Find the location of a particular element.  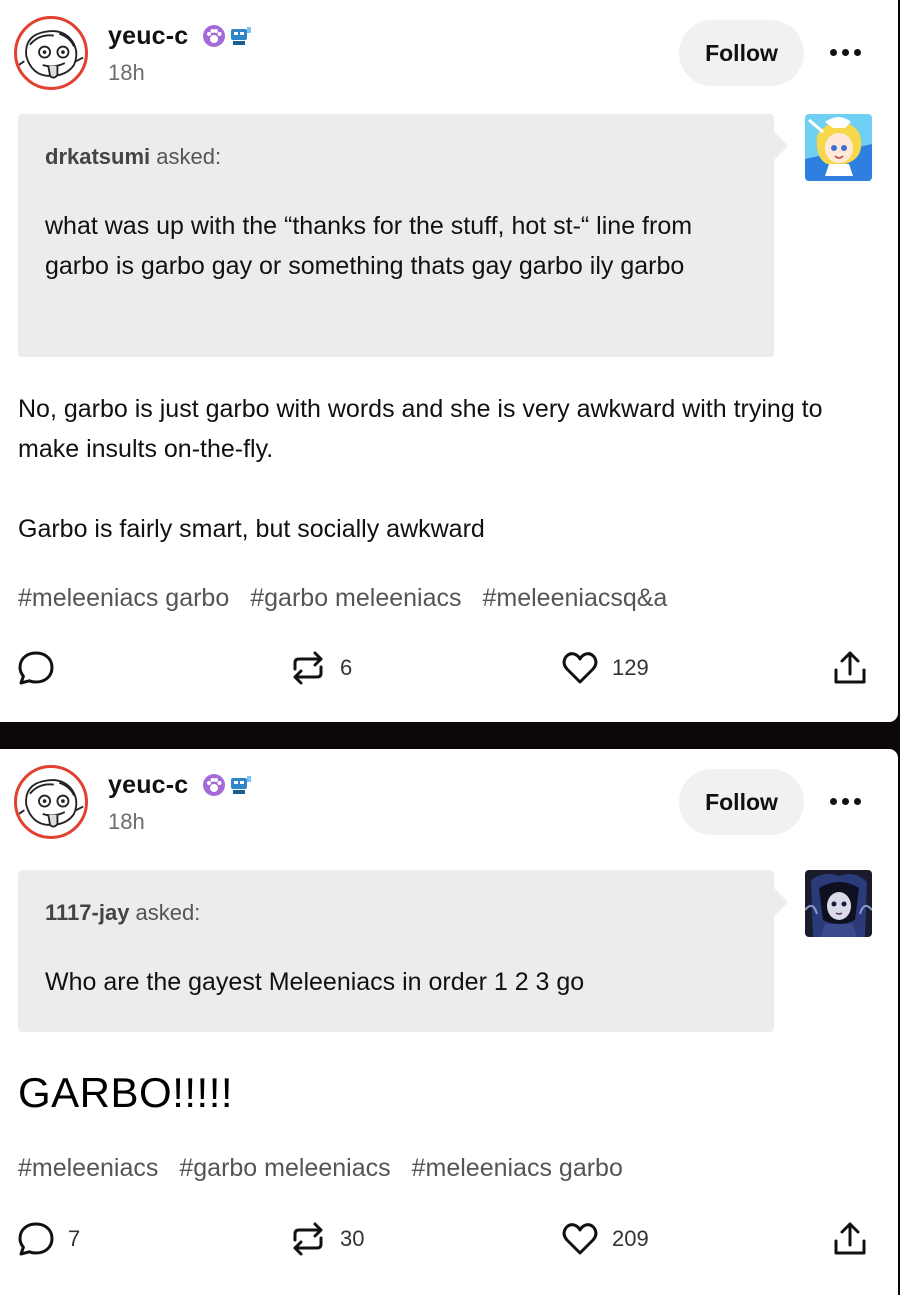

like-button: 209 is located at coordinates (604, 1239).